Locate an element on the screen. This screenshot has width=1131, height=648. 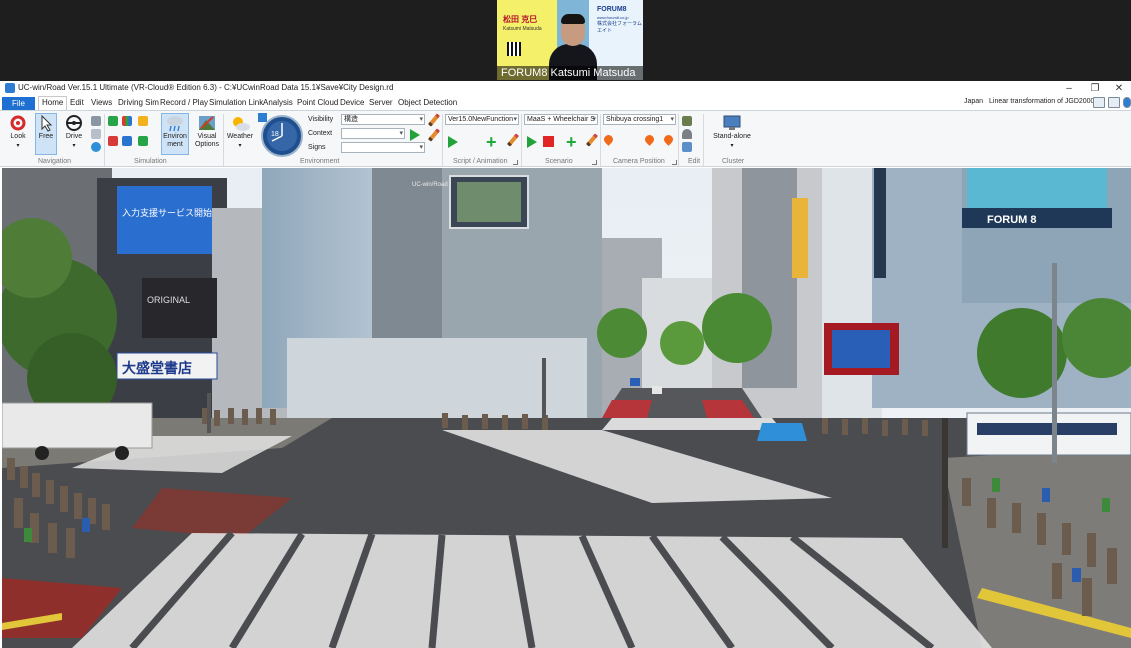
signal-icon is located at coordinates (143, 141).